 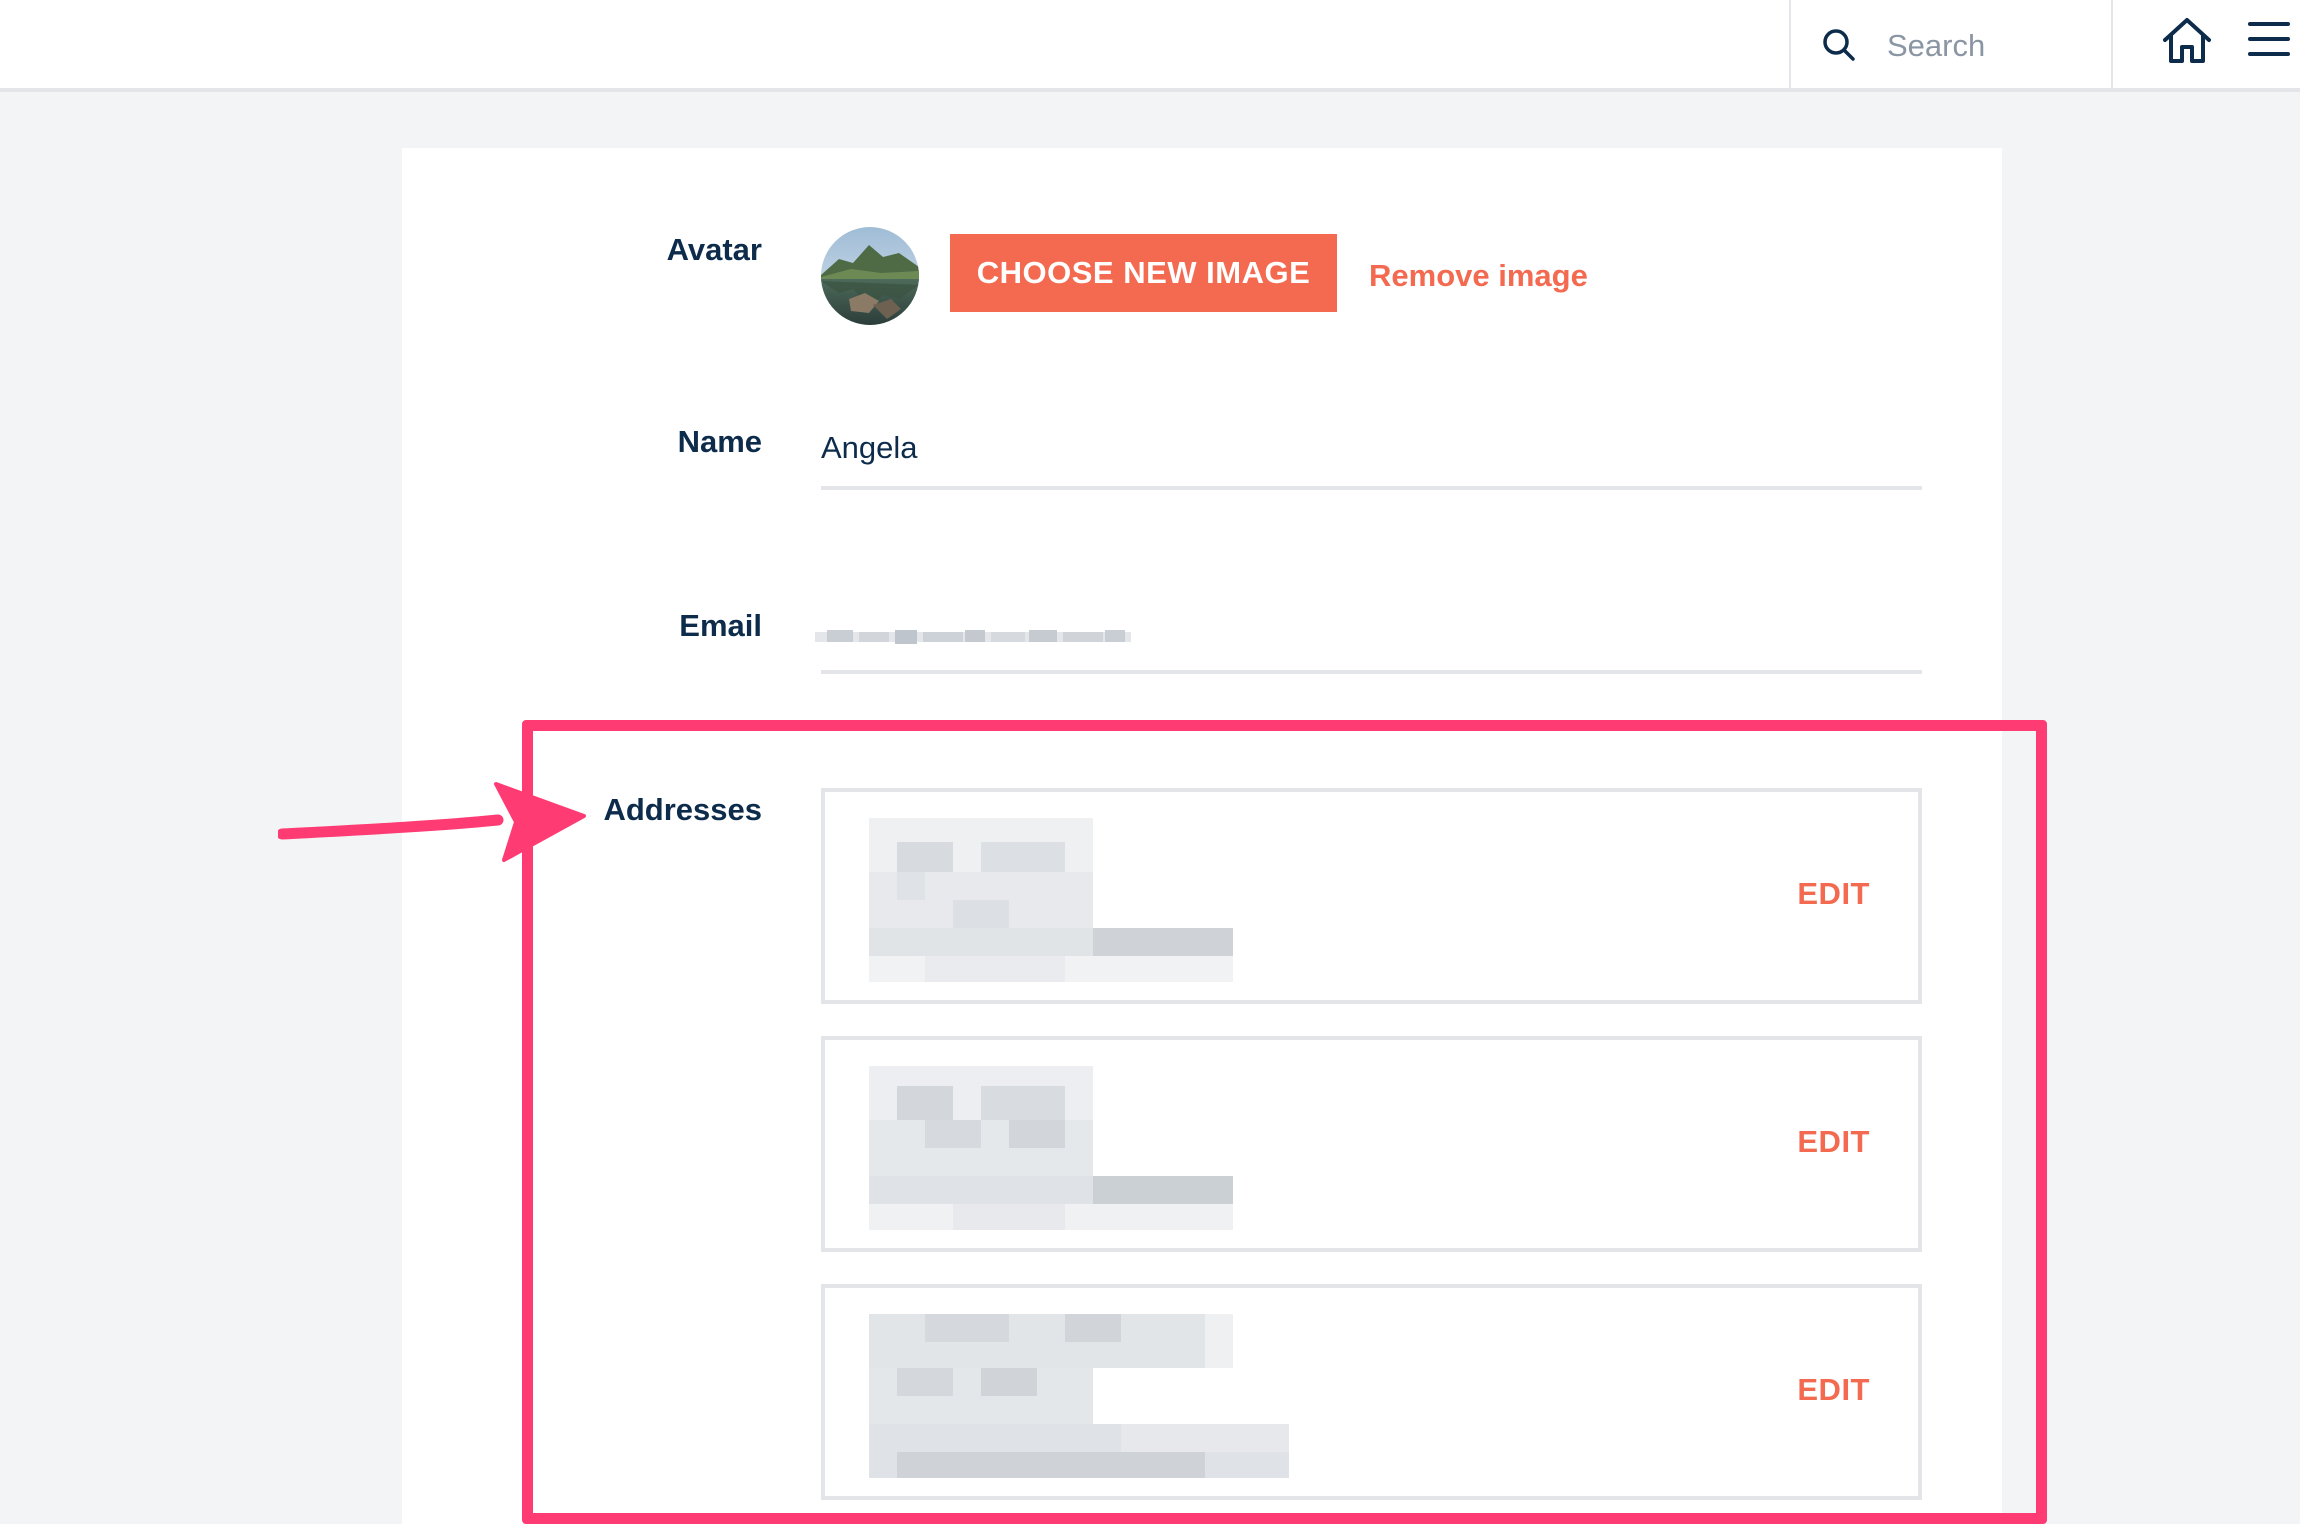 What do you see at coordinates (720, 625) in the screenshot?
I see `email-label: Email` at bounding box center [720, 625].